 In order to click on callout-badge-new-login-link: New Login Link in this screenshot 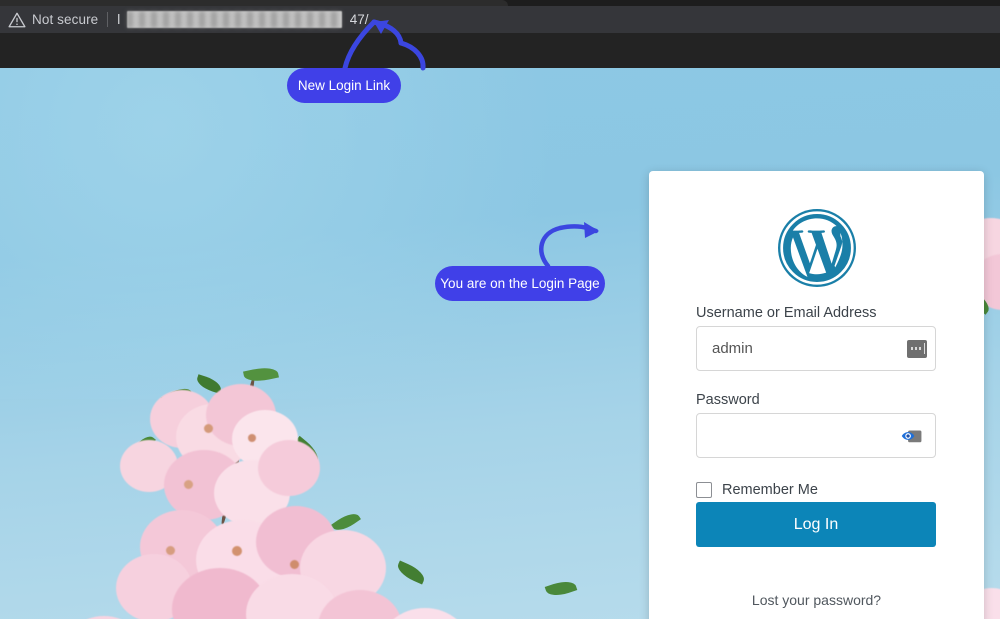, I will do `click(344, 85)`.